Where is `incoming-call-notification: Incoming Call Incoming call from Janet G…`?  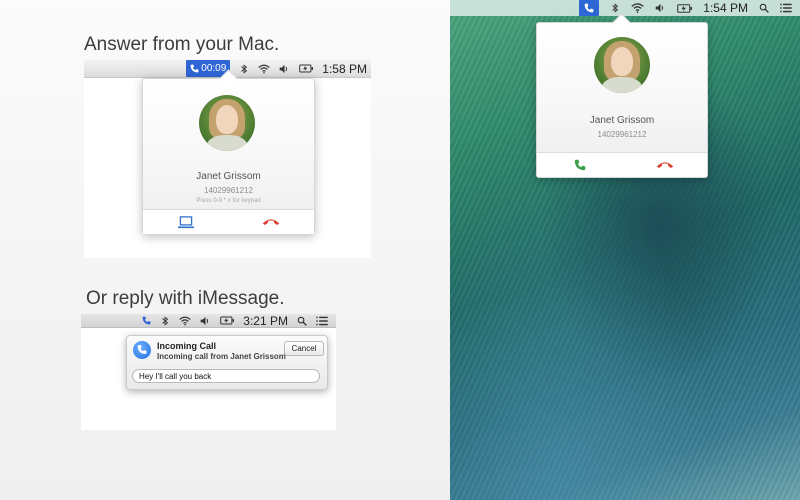
incoming-call-notification: Incoming Call Incoming call from Janet G… is located at coordinates (227, 362).